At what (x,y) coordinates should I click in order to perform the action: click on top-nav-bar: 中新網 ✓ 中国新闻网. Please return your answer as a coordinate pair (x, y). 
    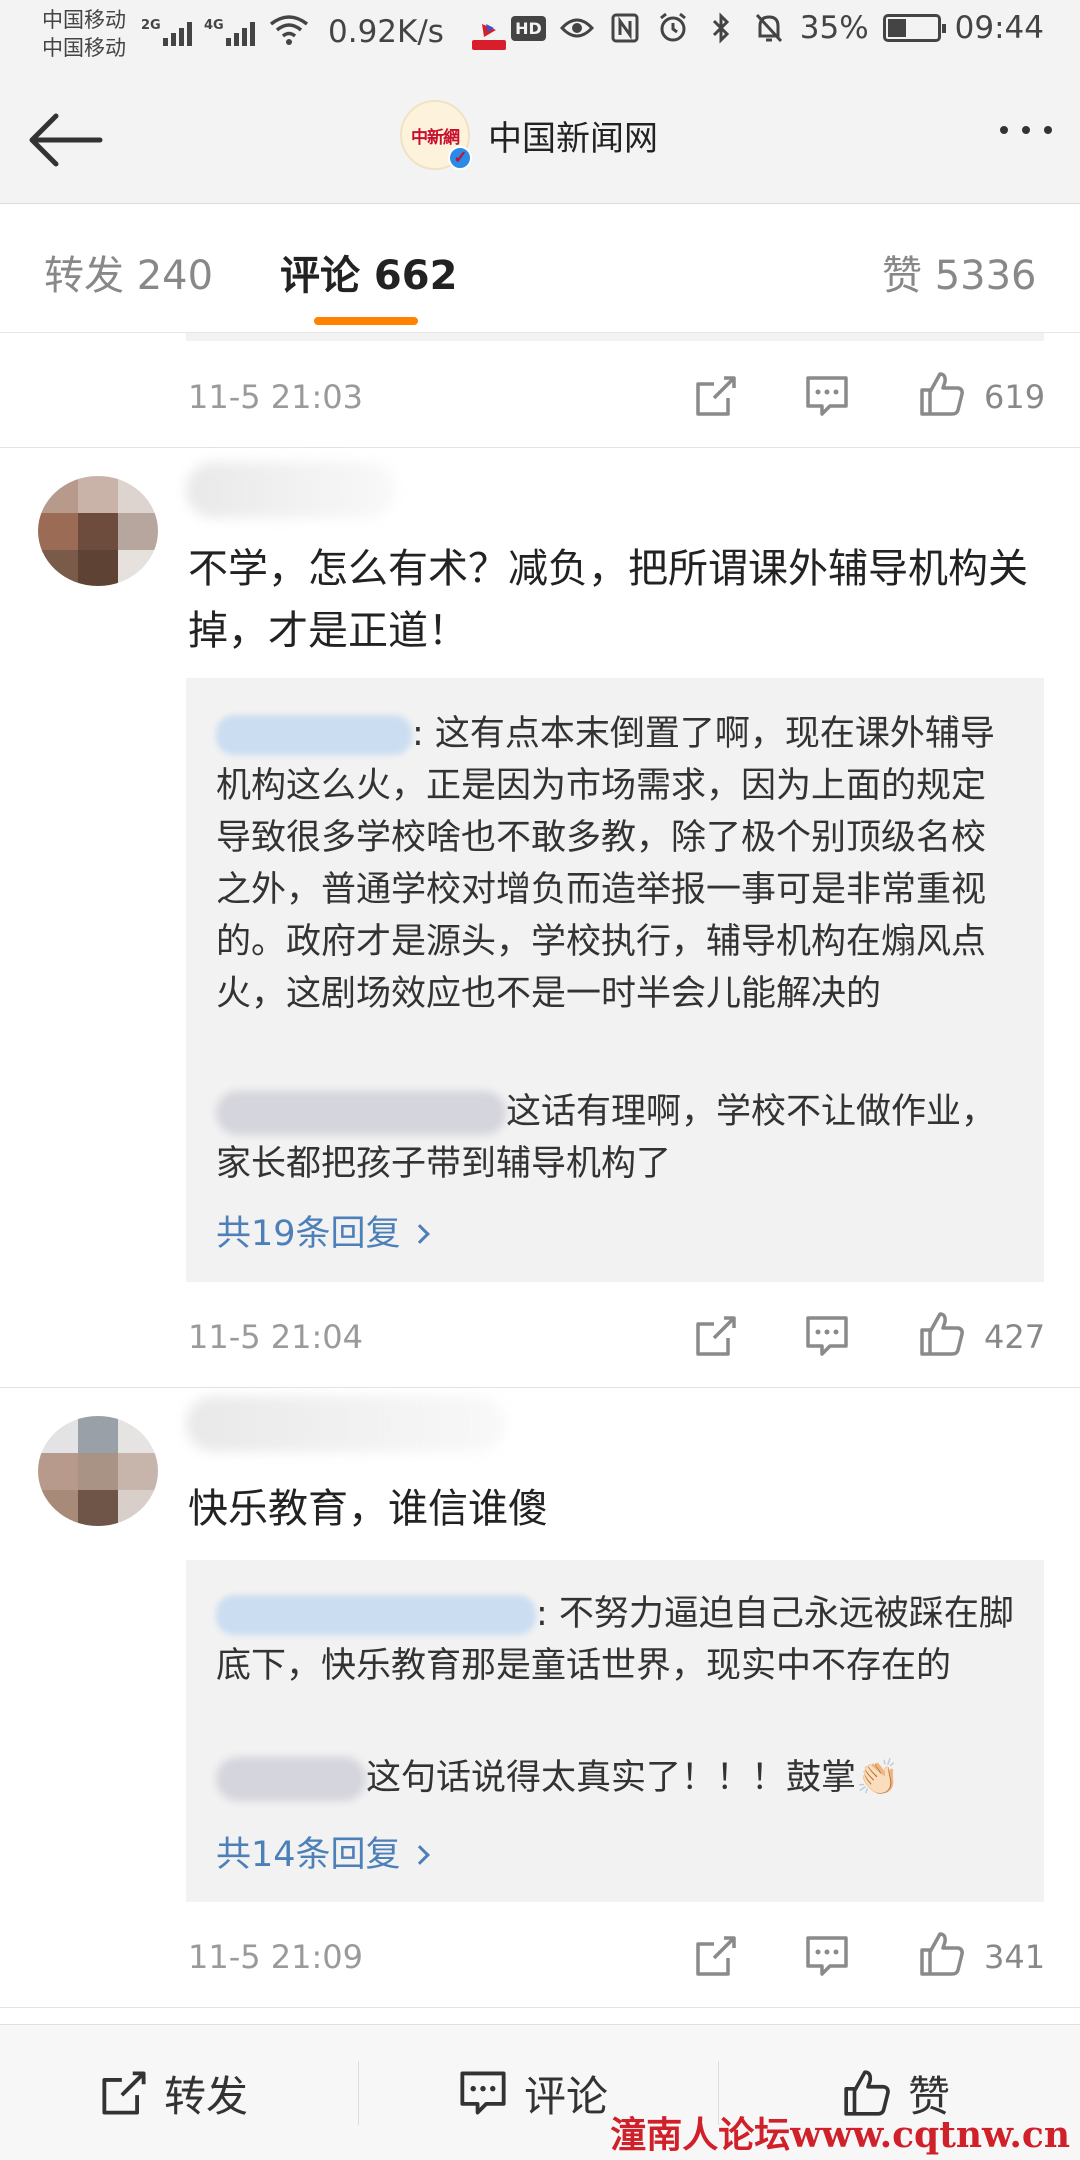
    Looking at the image, I should click on (540, 139).